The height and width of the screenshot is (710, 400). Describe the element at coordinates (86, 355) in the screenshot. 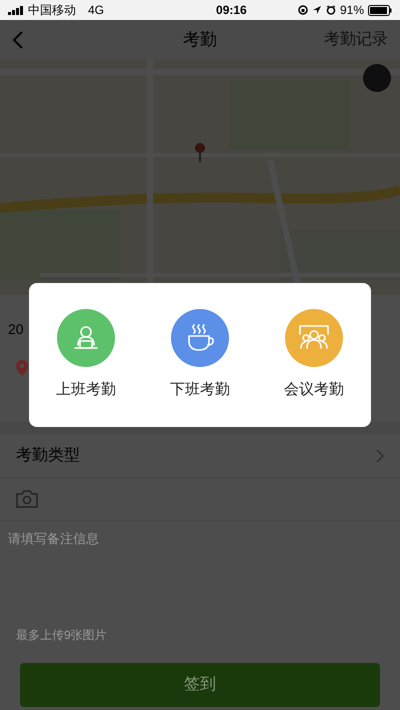

I see `attendance-option: 上班考勤` at that location.